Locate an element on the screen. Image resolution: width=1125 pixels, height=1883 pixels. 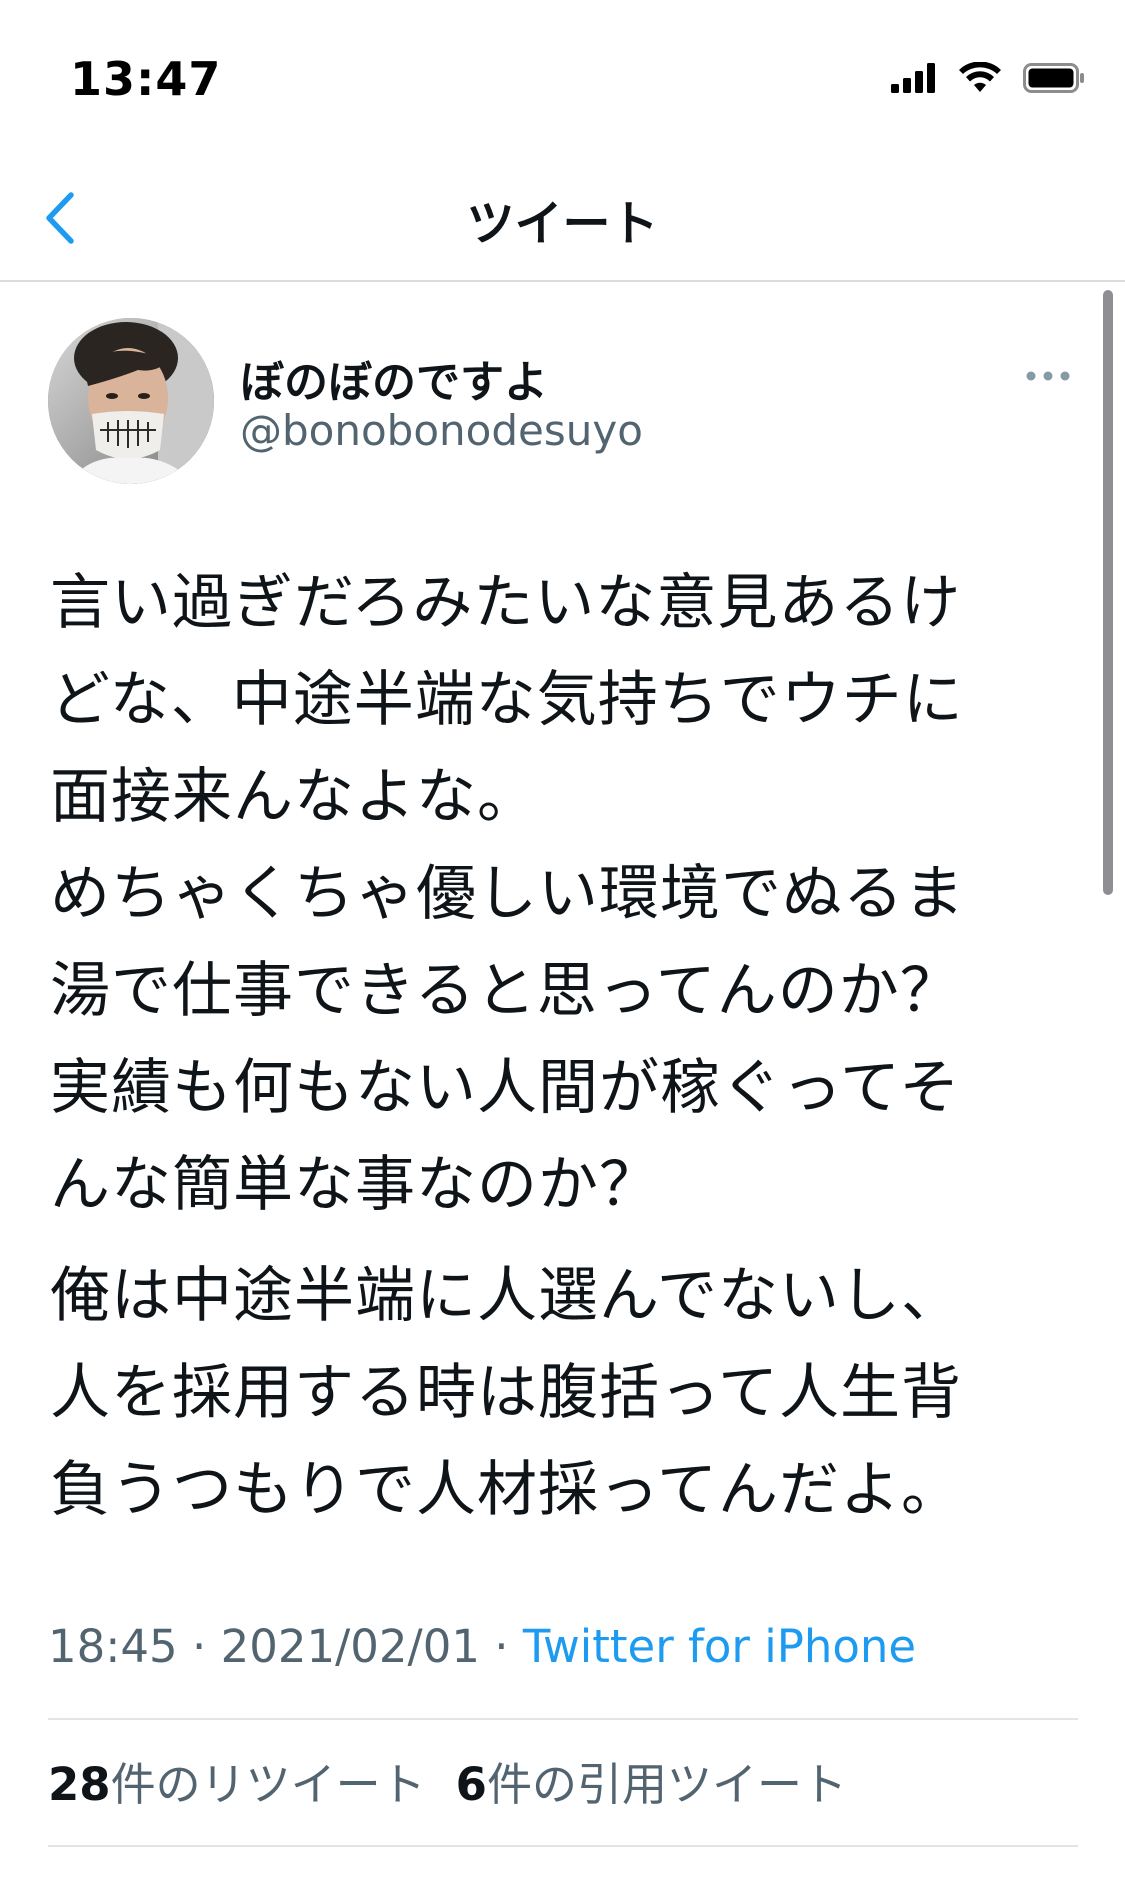
scrollbar is located at coordinates (1108, 592).